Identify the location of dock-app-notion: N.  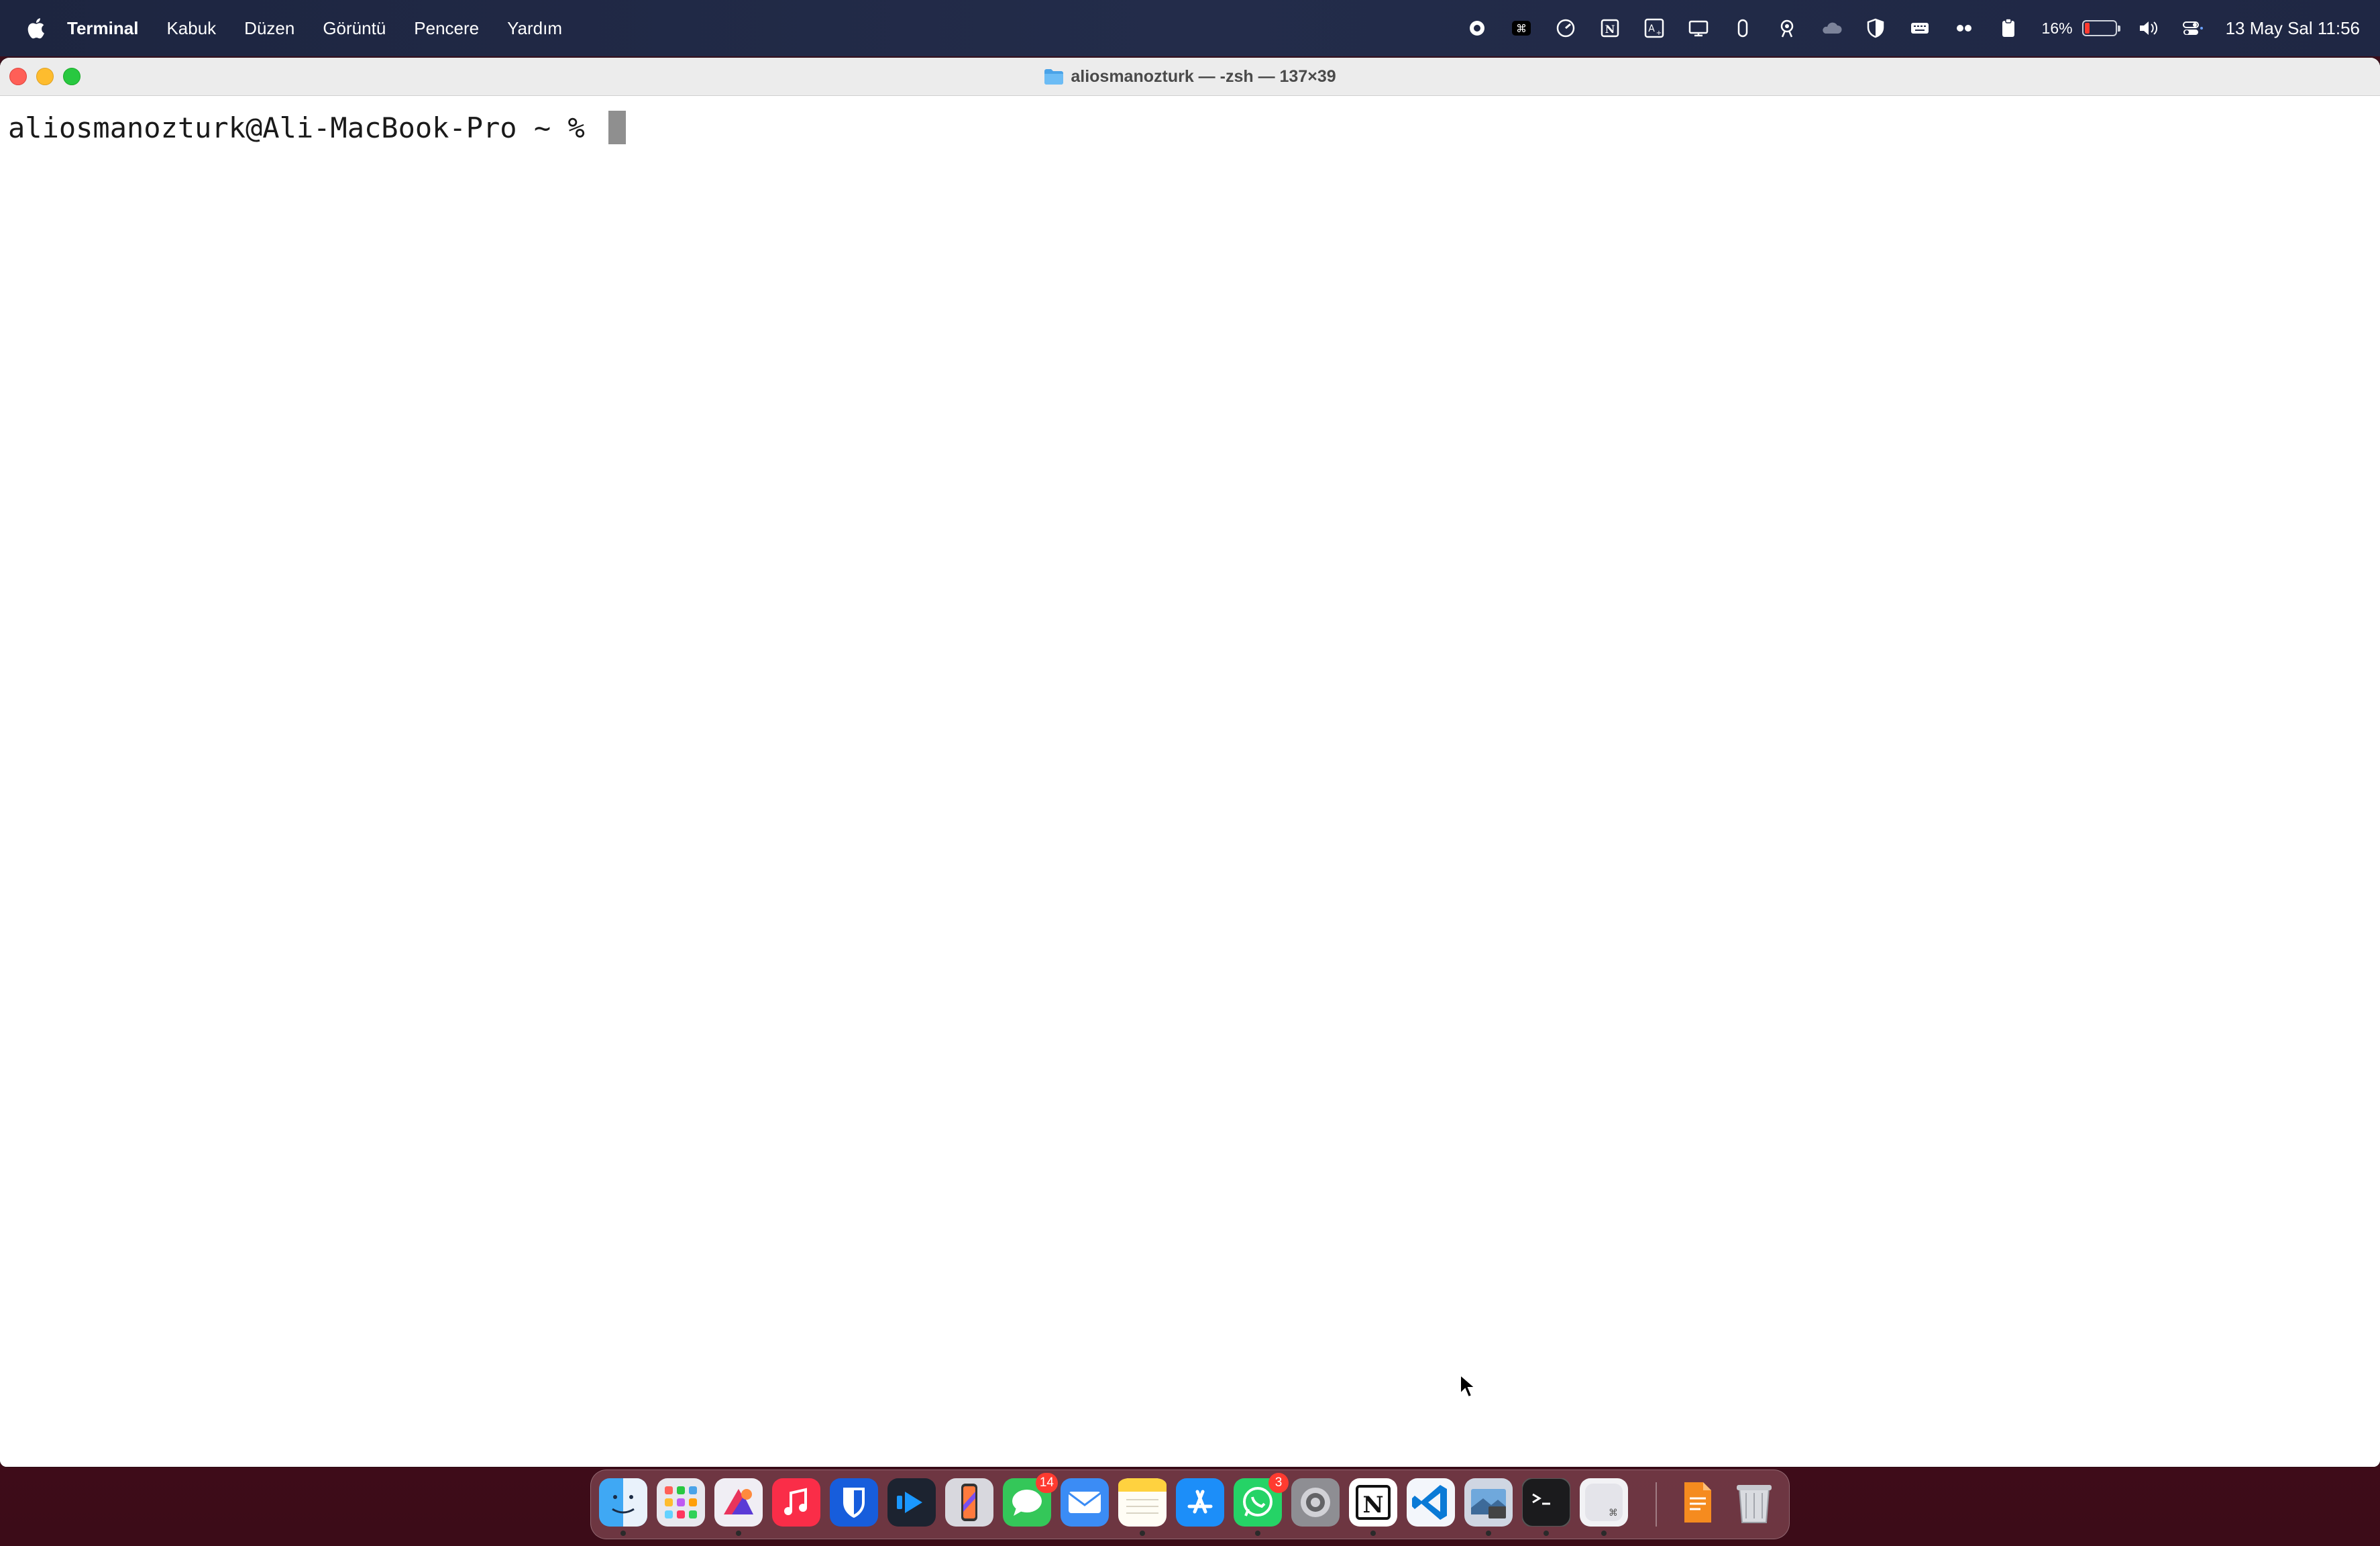
(1373, 1507).